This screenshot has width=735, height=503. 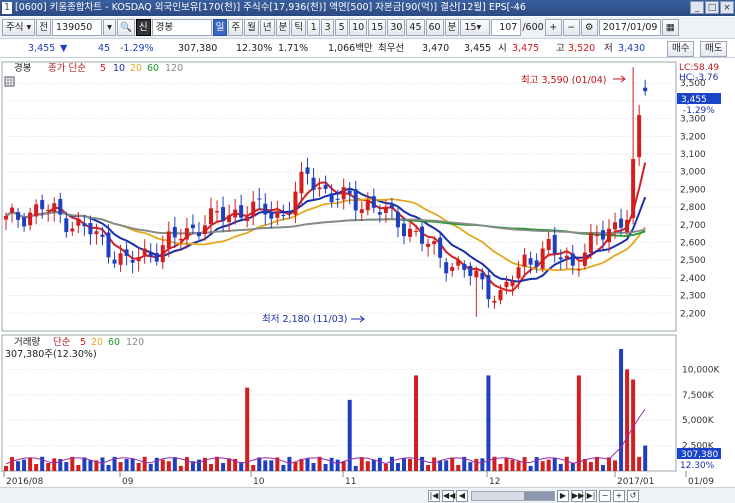 What do you see at coordinates (434, 496) in the screenshot?
I see `first-icon: |◀` at bounding box center [434, 496].